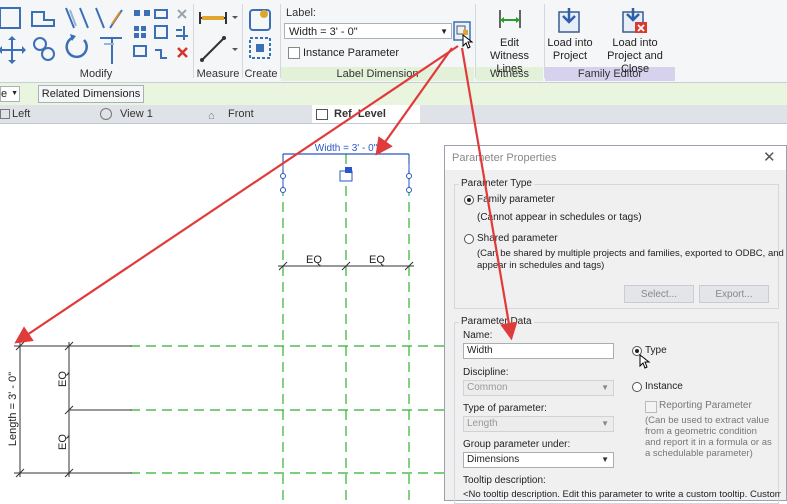 The image size is (787, 504). What do you see at coordinates (489, 194) in the screenshot?
I see `arrow-to-name-field` at bounding box center [489, 194].